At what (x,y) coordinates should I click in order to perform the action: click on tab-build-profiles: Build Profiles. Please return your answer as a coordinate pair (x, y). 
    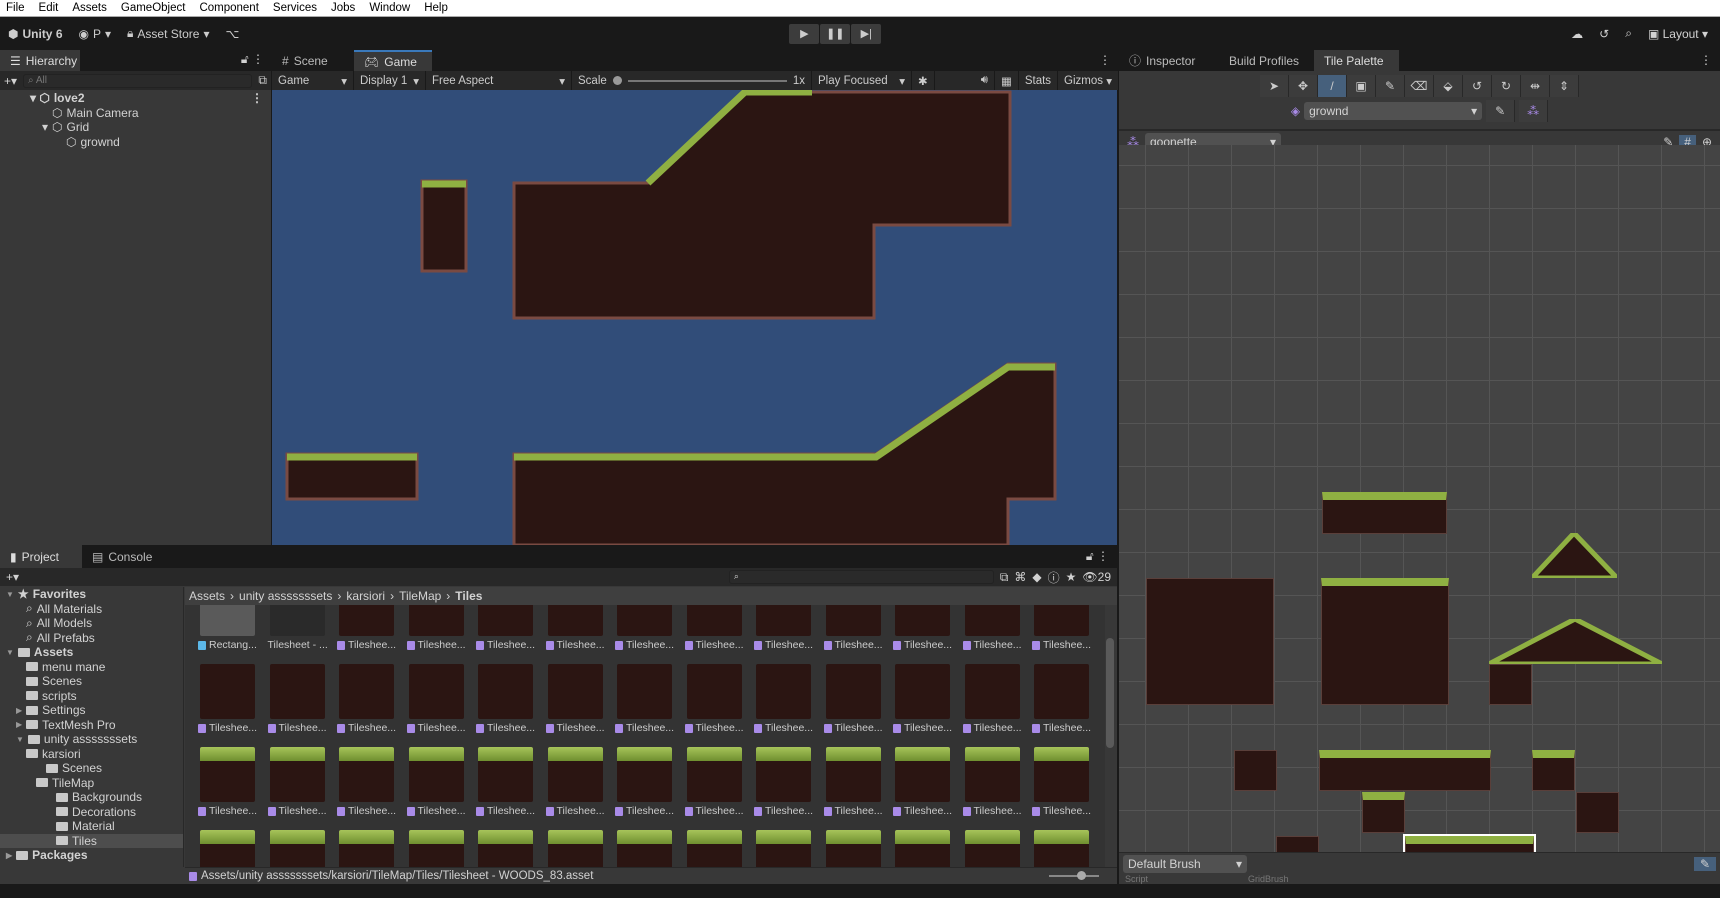
    Looking at the image, I should click on (1266, 60).